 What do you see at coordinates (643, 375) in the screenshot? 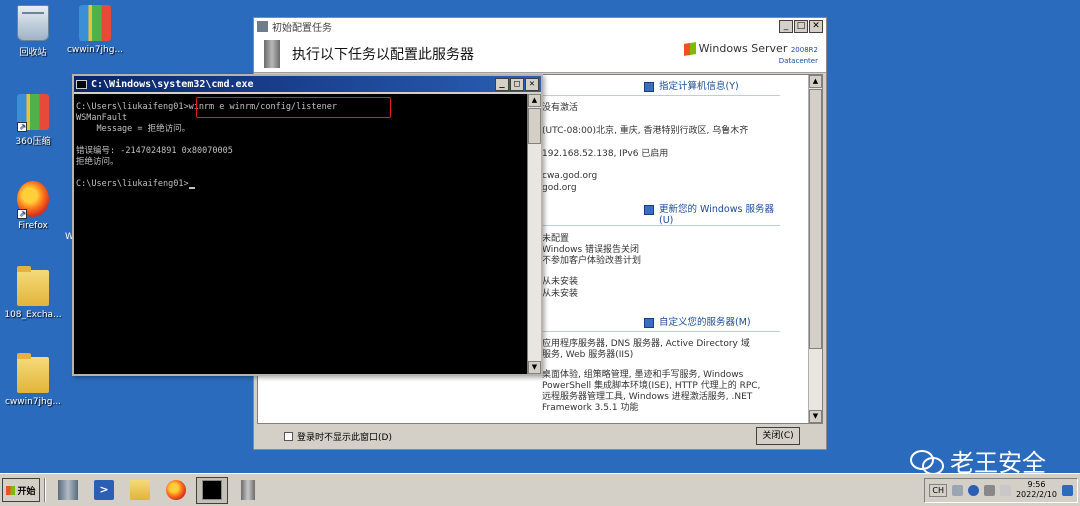
I see `features-list: 桌面体验, 组策略管理, 墨迹和手写服务, Windows` at bounding box center [643, 375].